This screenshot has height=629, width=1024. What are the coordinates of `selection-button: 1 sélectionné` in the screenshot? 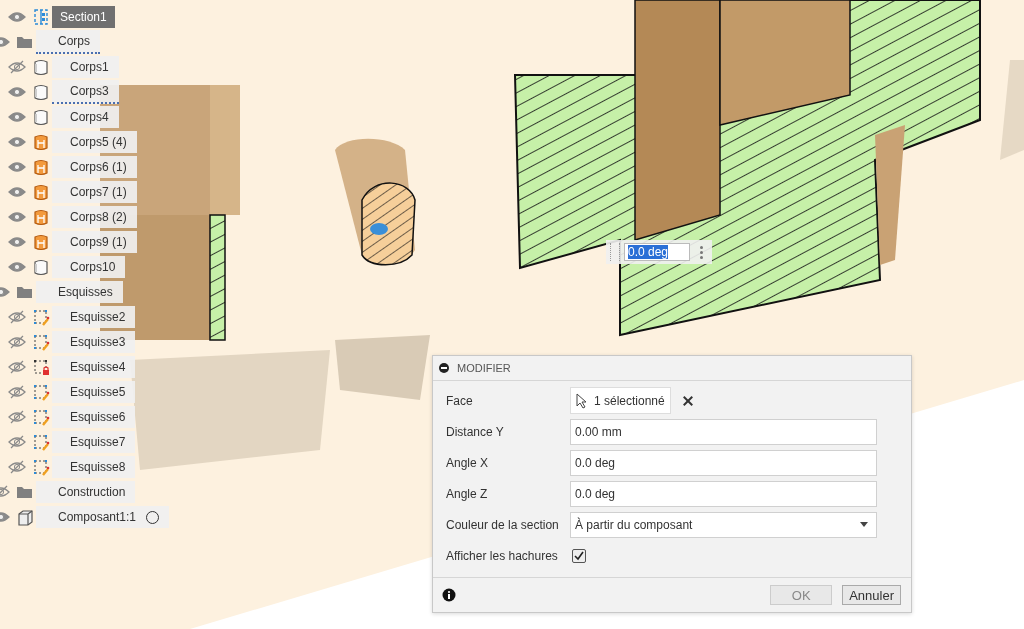 It's located at (620, 400).